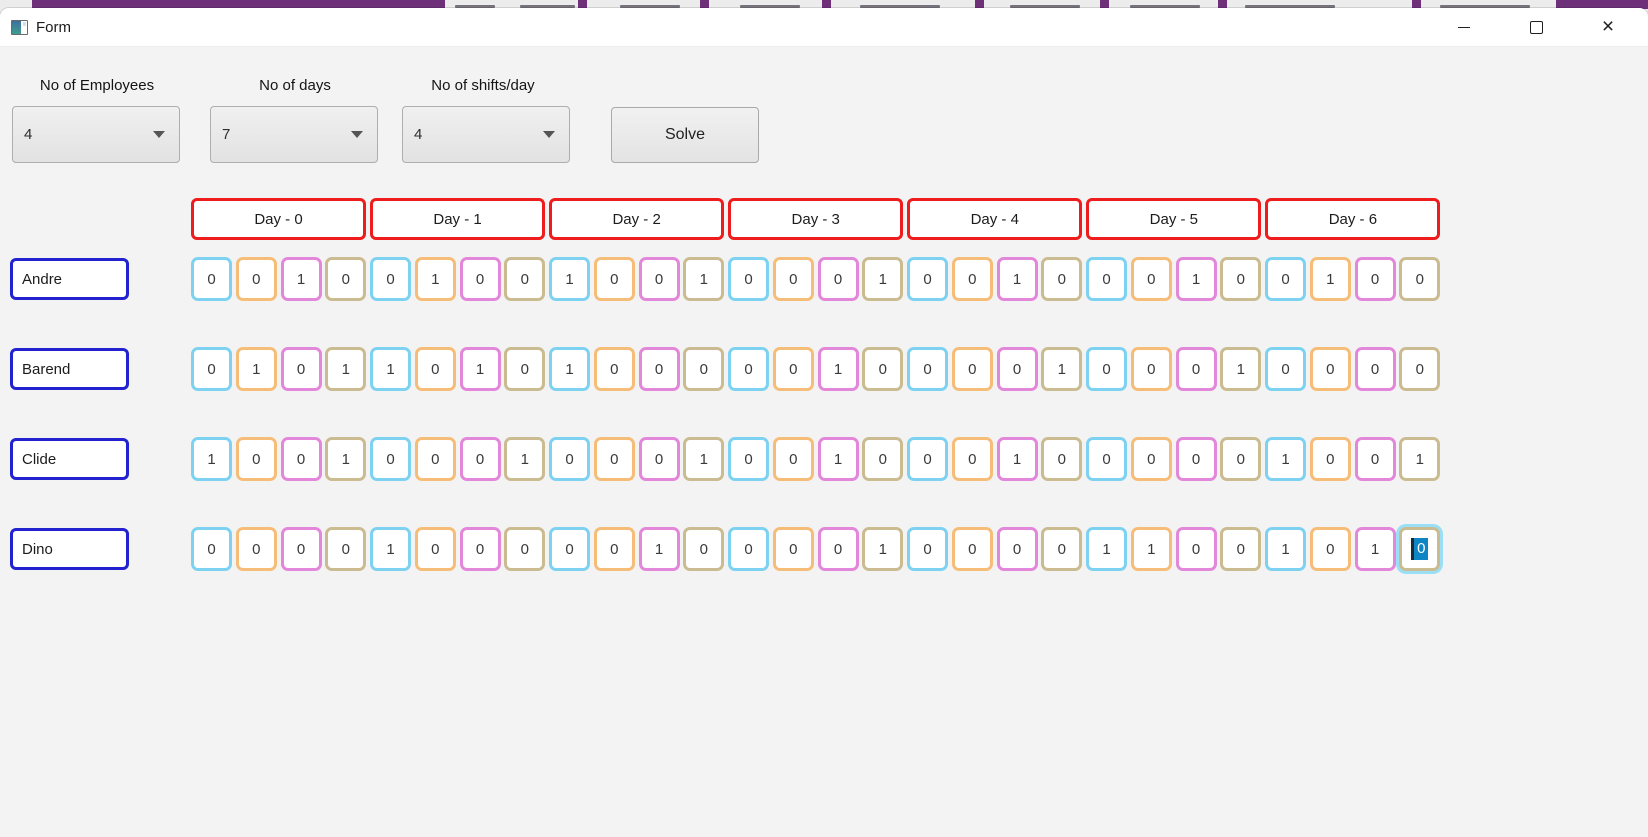 Image resolution: width=1648 pixels, height=837 pixels. Describe the element at coordinates (69, 459) in the screenshot. I see `employee-name-input: Clide` at that location.